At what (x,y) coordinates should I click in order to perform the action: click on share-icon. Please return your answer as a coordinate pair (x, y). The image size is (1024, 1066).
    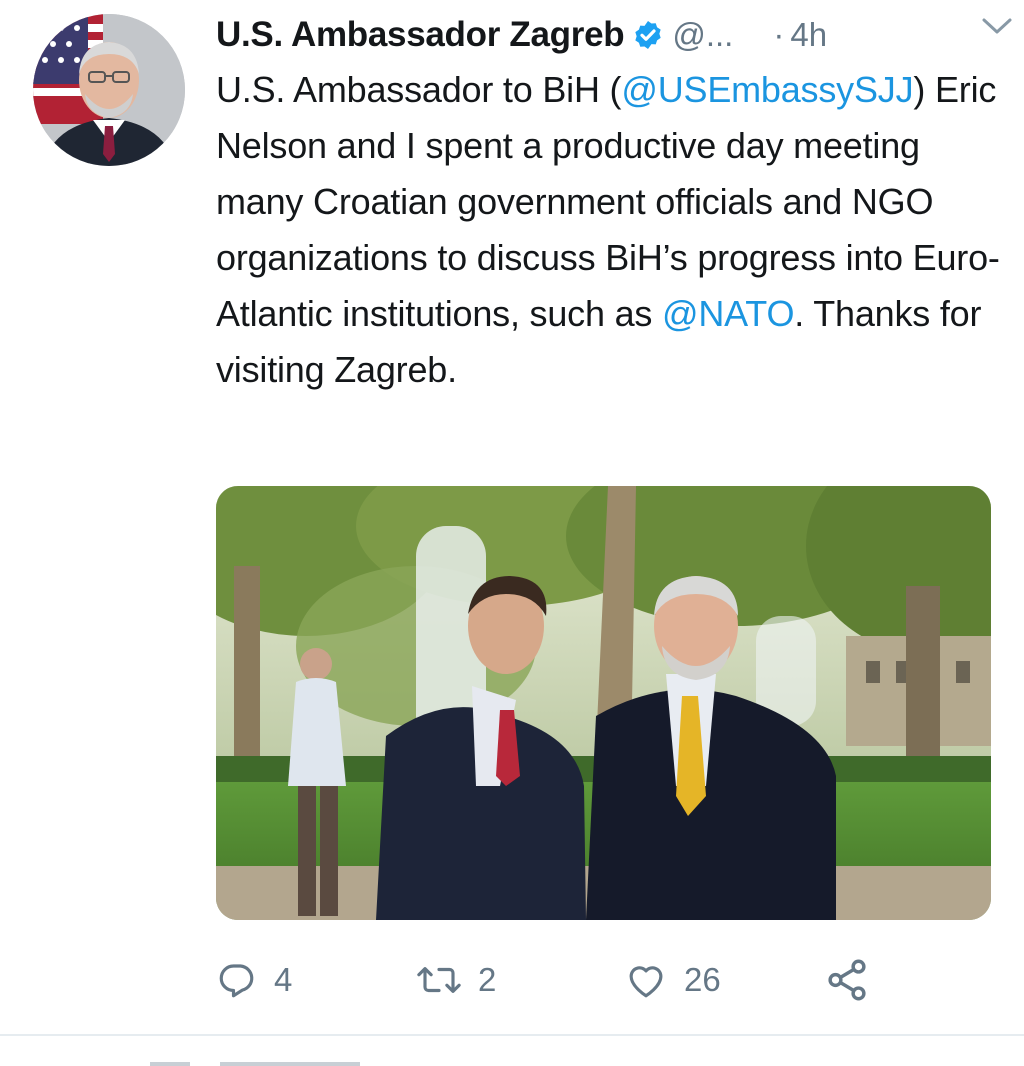
    Looking at the image, I should click on (847, 980).